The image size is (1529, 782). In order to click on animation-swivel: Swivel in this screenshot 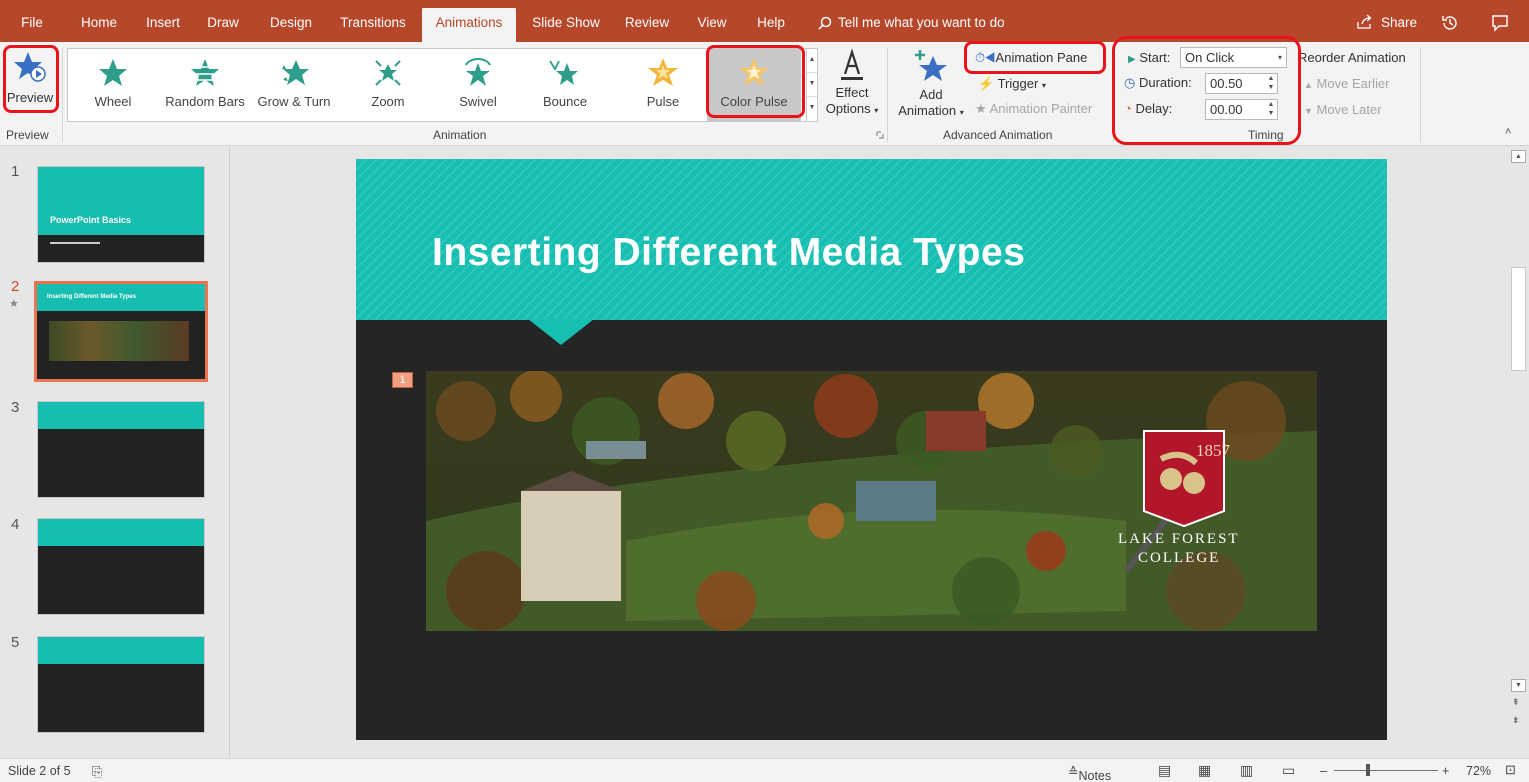, I will do `click(478, 85)`.